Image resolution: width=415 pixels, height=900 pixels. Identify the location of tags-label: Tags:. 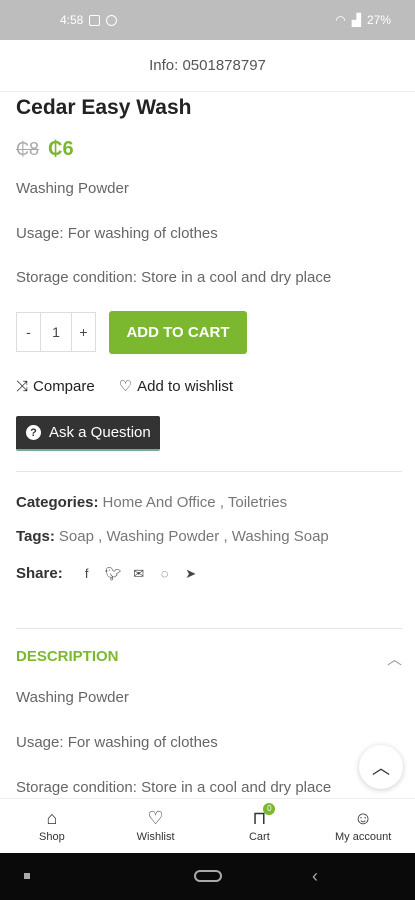
(35, 536).